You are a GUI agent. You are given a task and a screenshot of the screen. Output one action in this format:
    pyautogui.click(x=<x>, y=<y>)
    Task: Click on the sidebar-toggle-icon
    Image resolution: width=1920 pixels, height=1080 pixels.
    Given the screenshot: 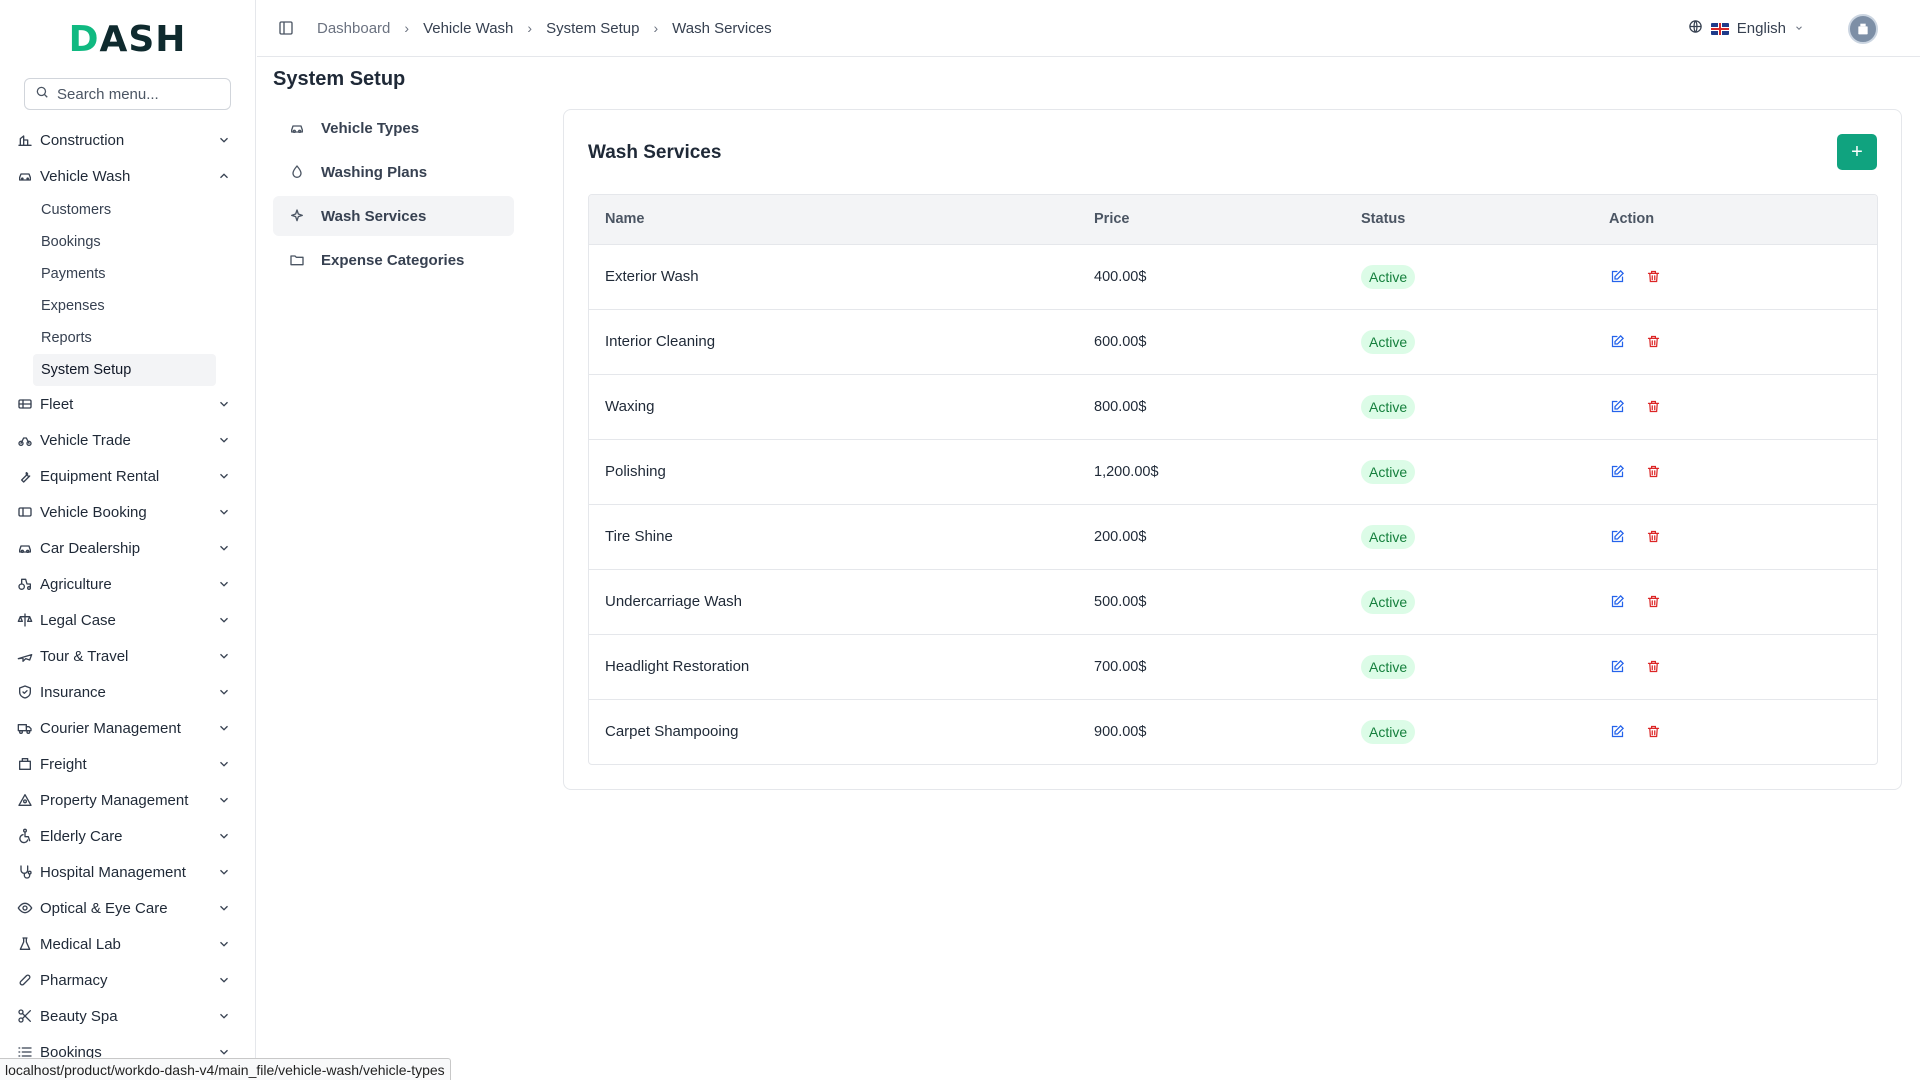 What is the action you would take?
    pyautogui.click(x=286, y=28)
    